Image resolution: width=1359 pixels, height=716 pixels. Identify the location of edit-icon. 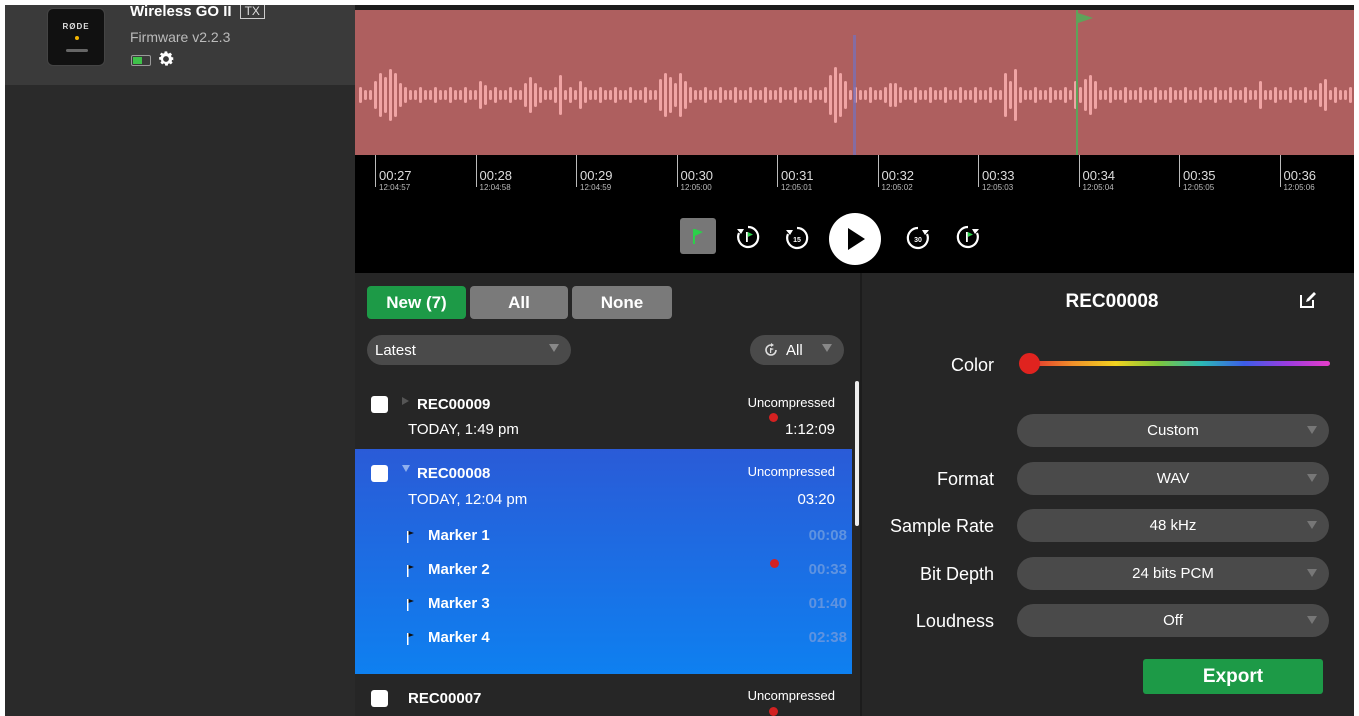
(1308, 300).